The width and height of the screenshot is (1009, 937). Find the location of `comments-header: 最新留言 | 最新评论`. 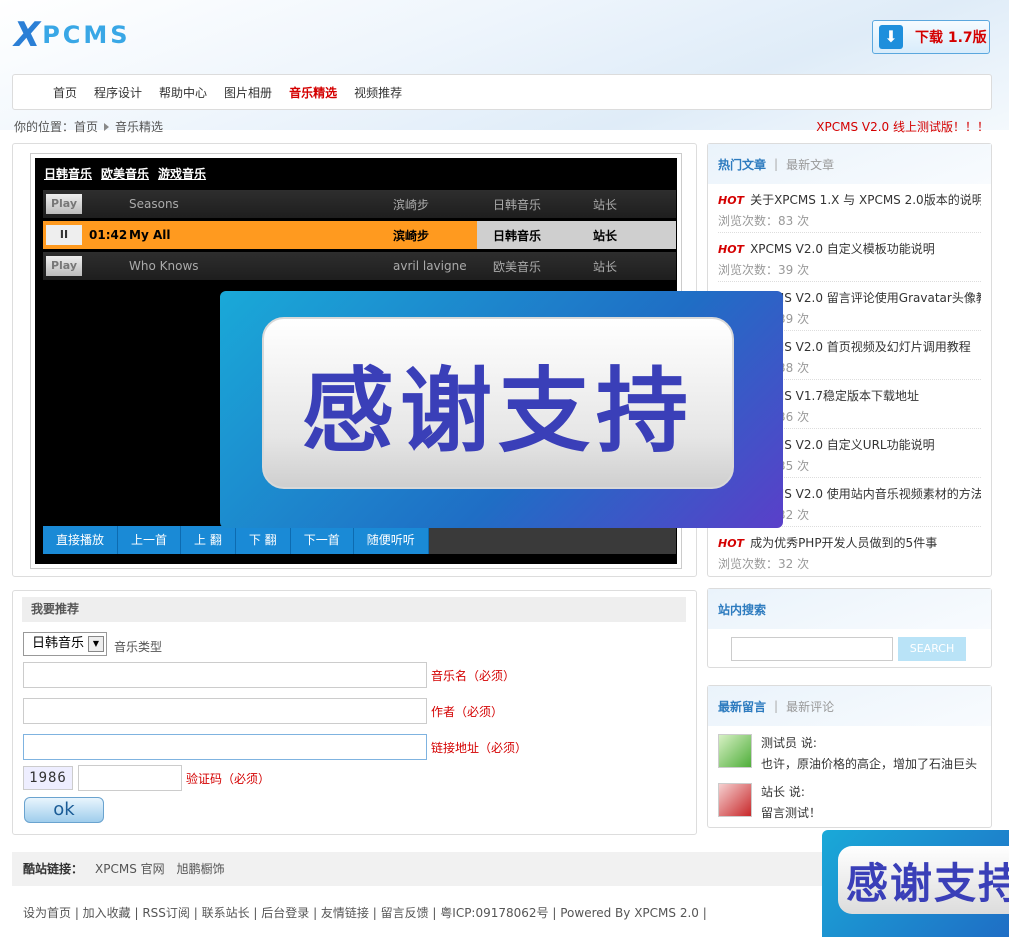

comments-header: 最新留言 | 最新评论 is located at coordinates (849, 706).